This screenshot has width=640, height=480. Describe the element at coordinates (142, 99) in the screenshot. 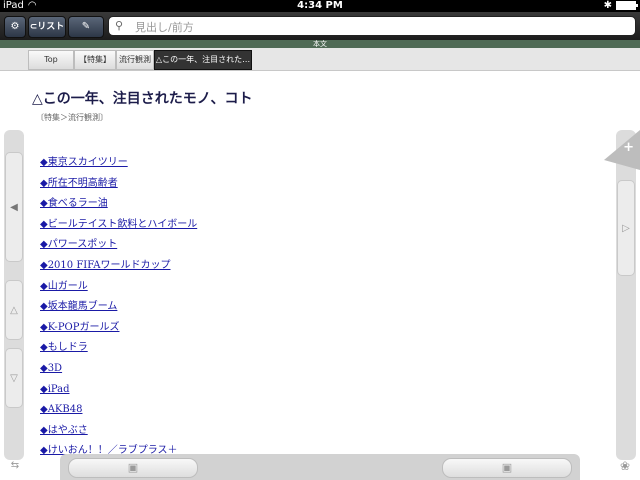

I see `page-title: △この一年、注目されたモノ、コト` at that location.